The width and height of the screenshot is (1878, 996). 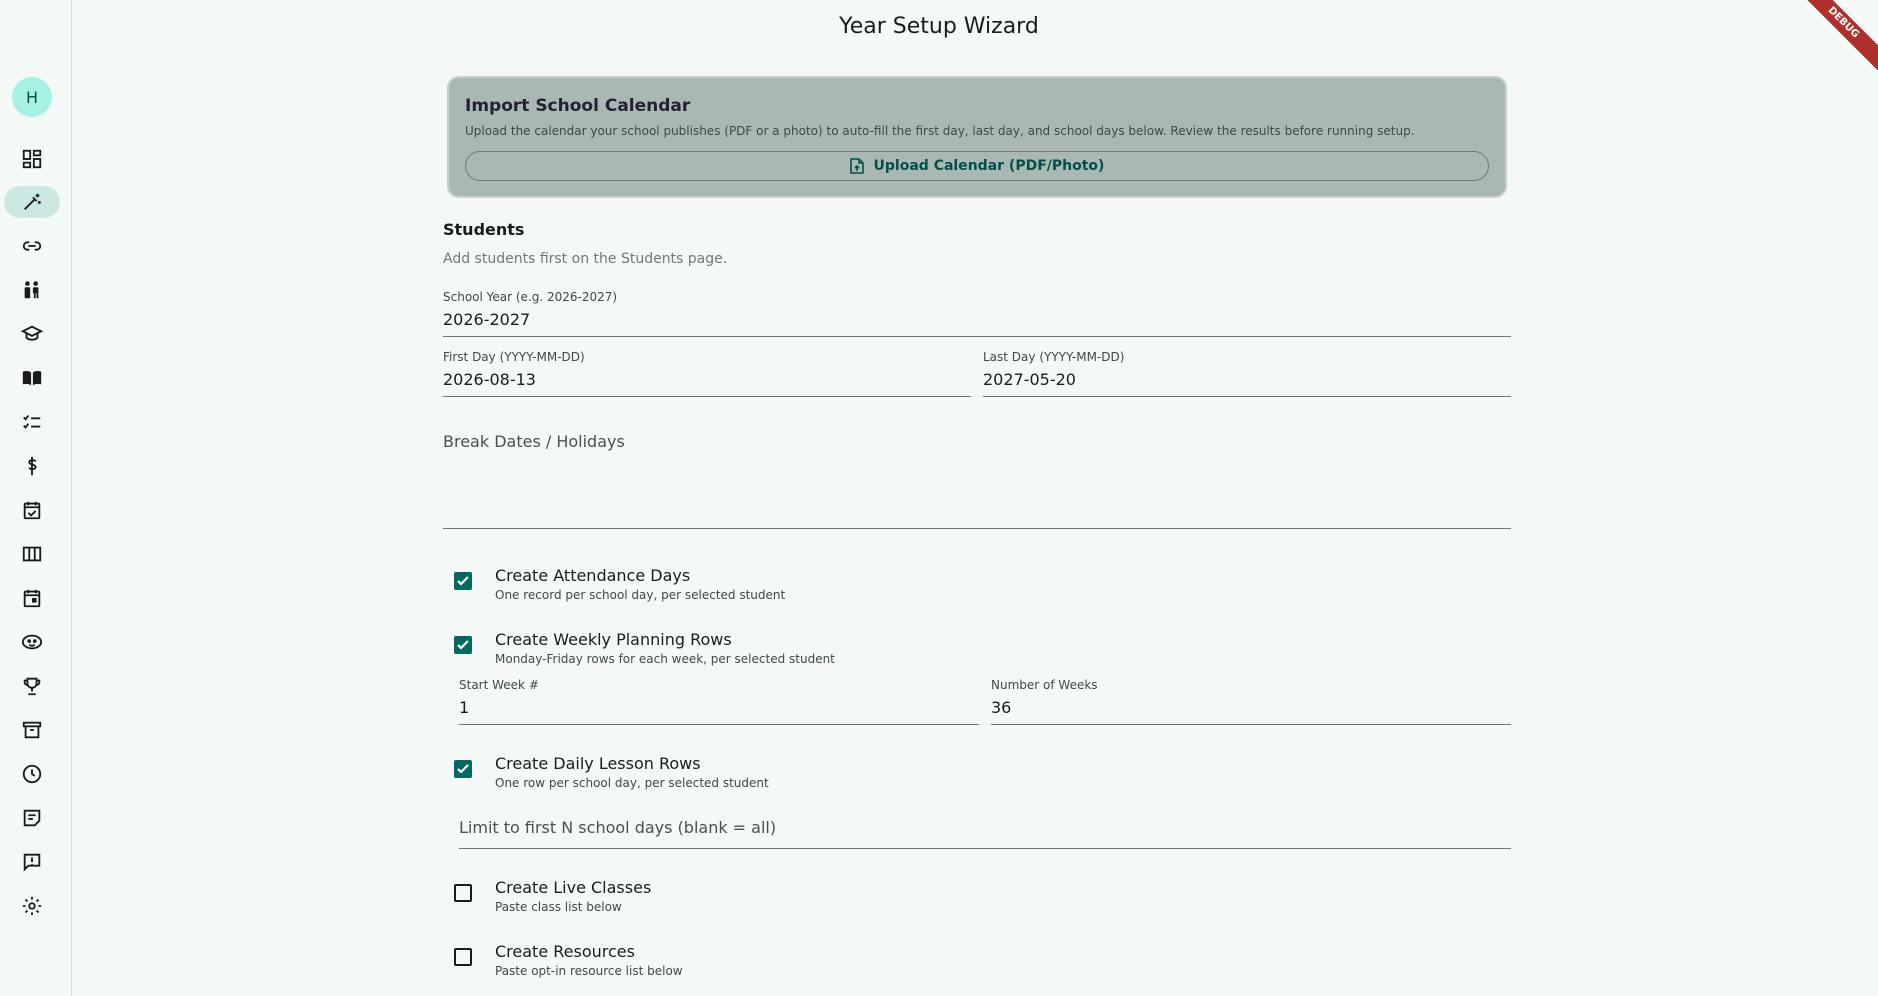 I want to click on start-week-value: 1, so click(x=464, y=707).